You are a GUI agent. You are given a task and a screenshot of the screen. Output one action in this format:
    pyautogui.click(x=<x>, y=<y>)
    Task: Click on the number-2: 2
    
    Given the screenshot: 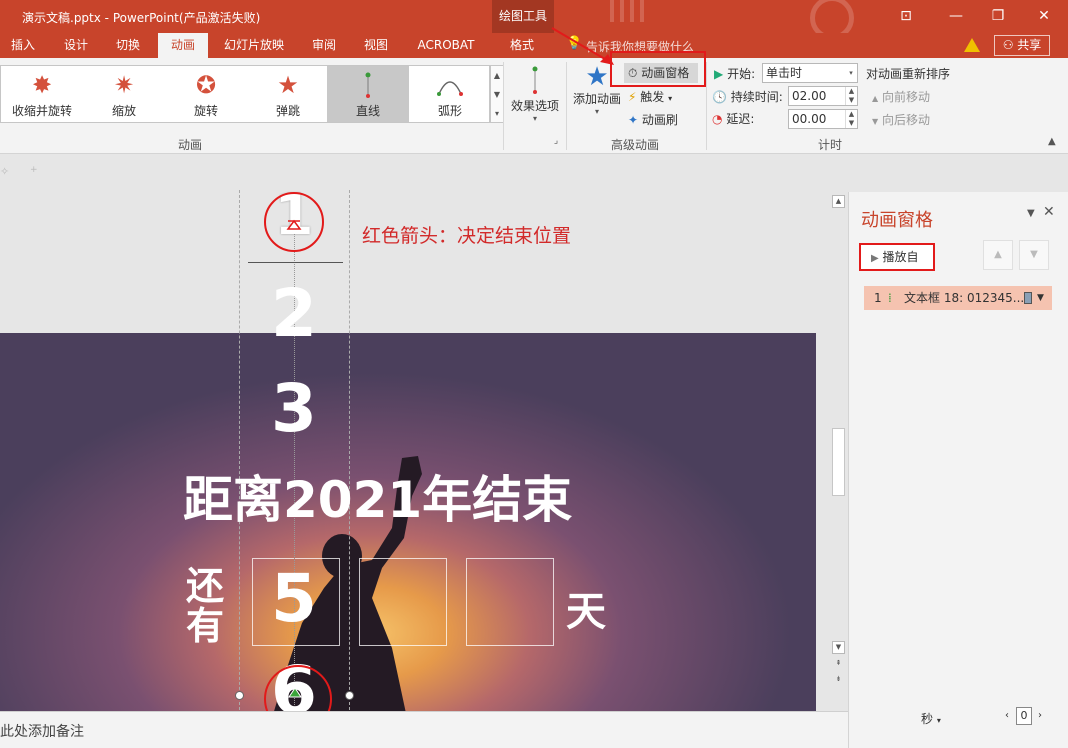 What is the action you would take?
    pyautogui.click(x=294, y=313)
    